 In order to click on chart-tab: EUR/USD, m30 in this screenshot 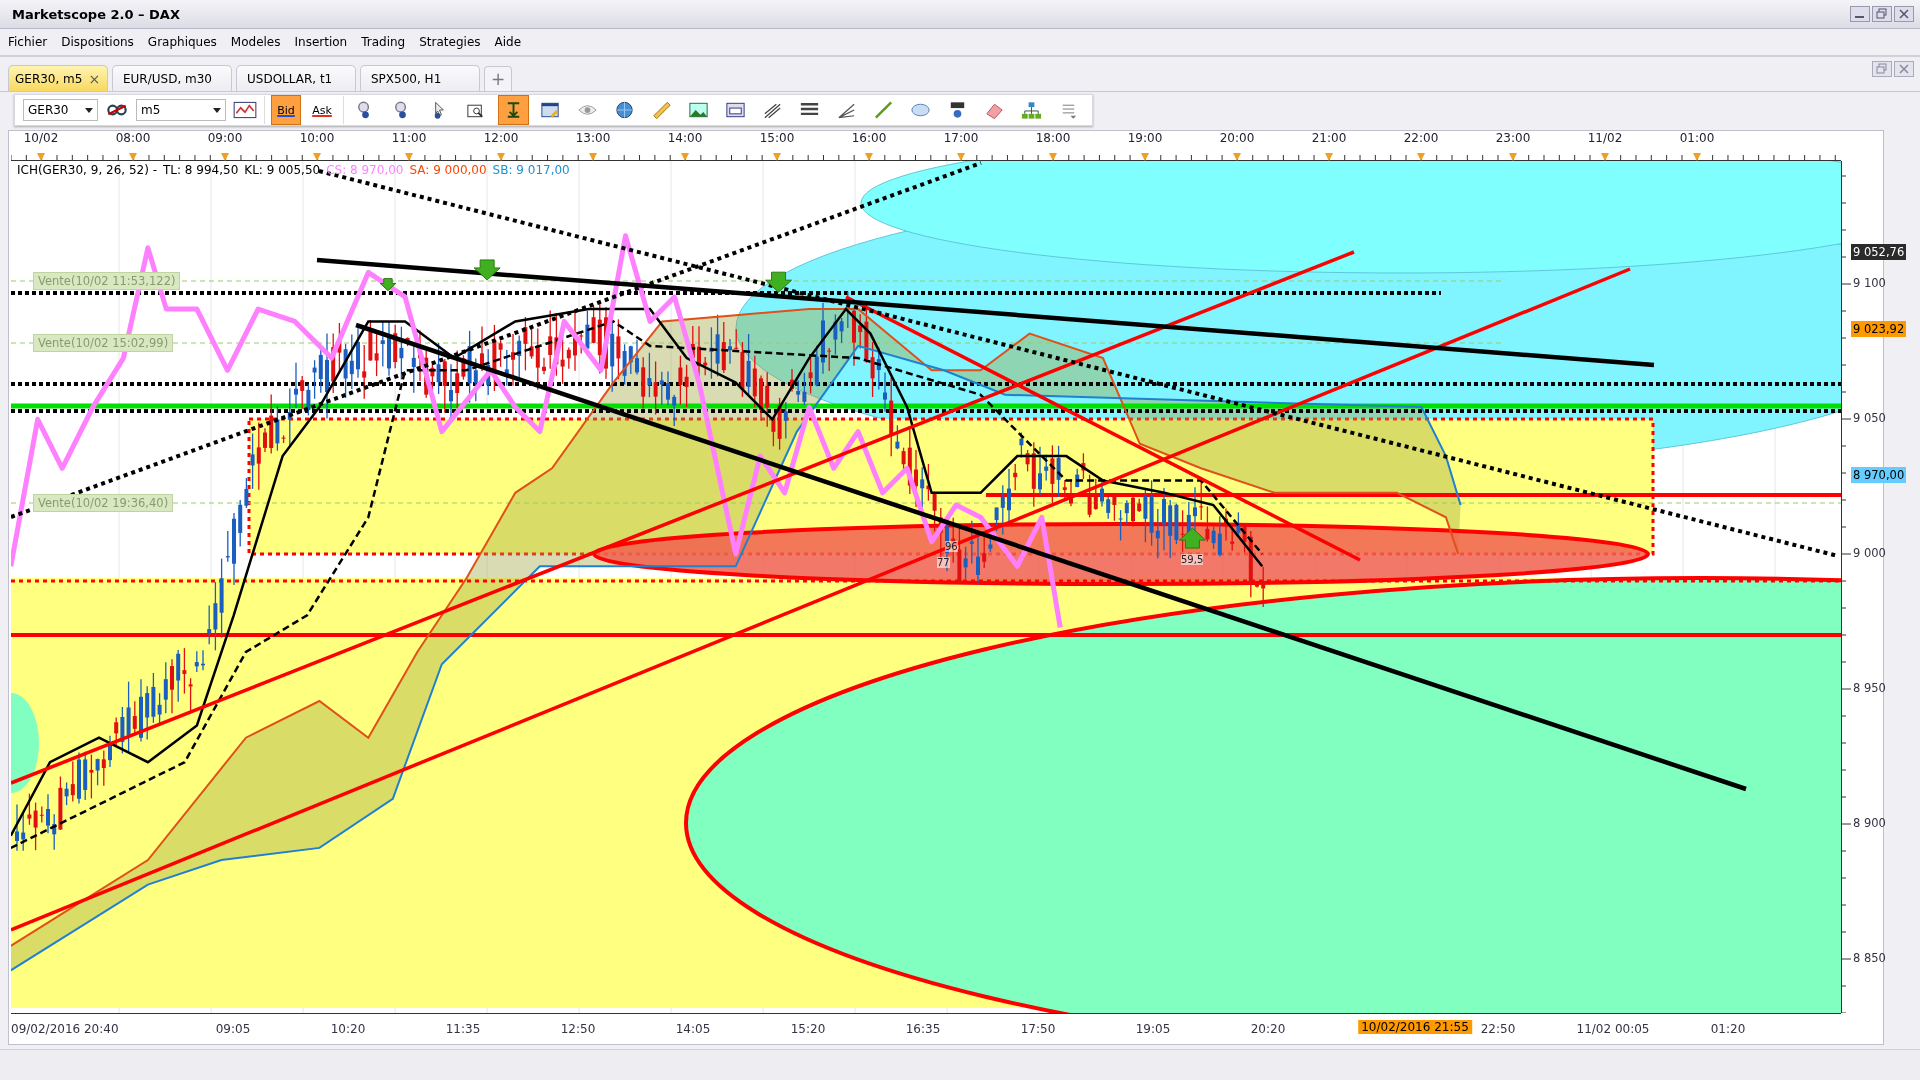, I will do `click(172, 78)`.